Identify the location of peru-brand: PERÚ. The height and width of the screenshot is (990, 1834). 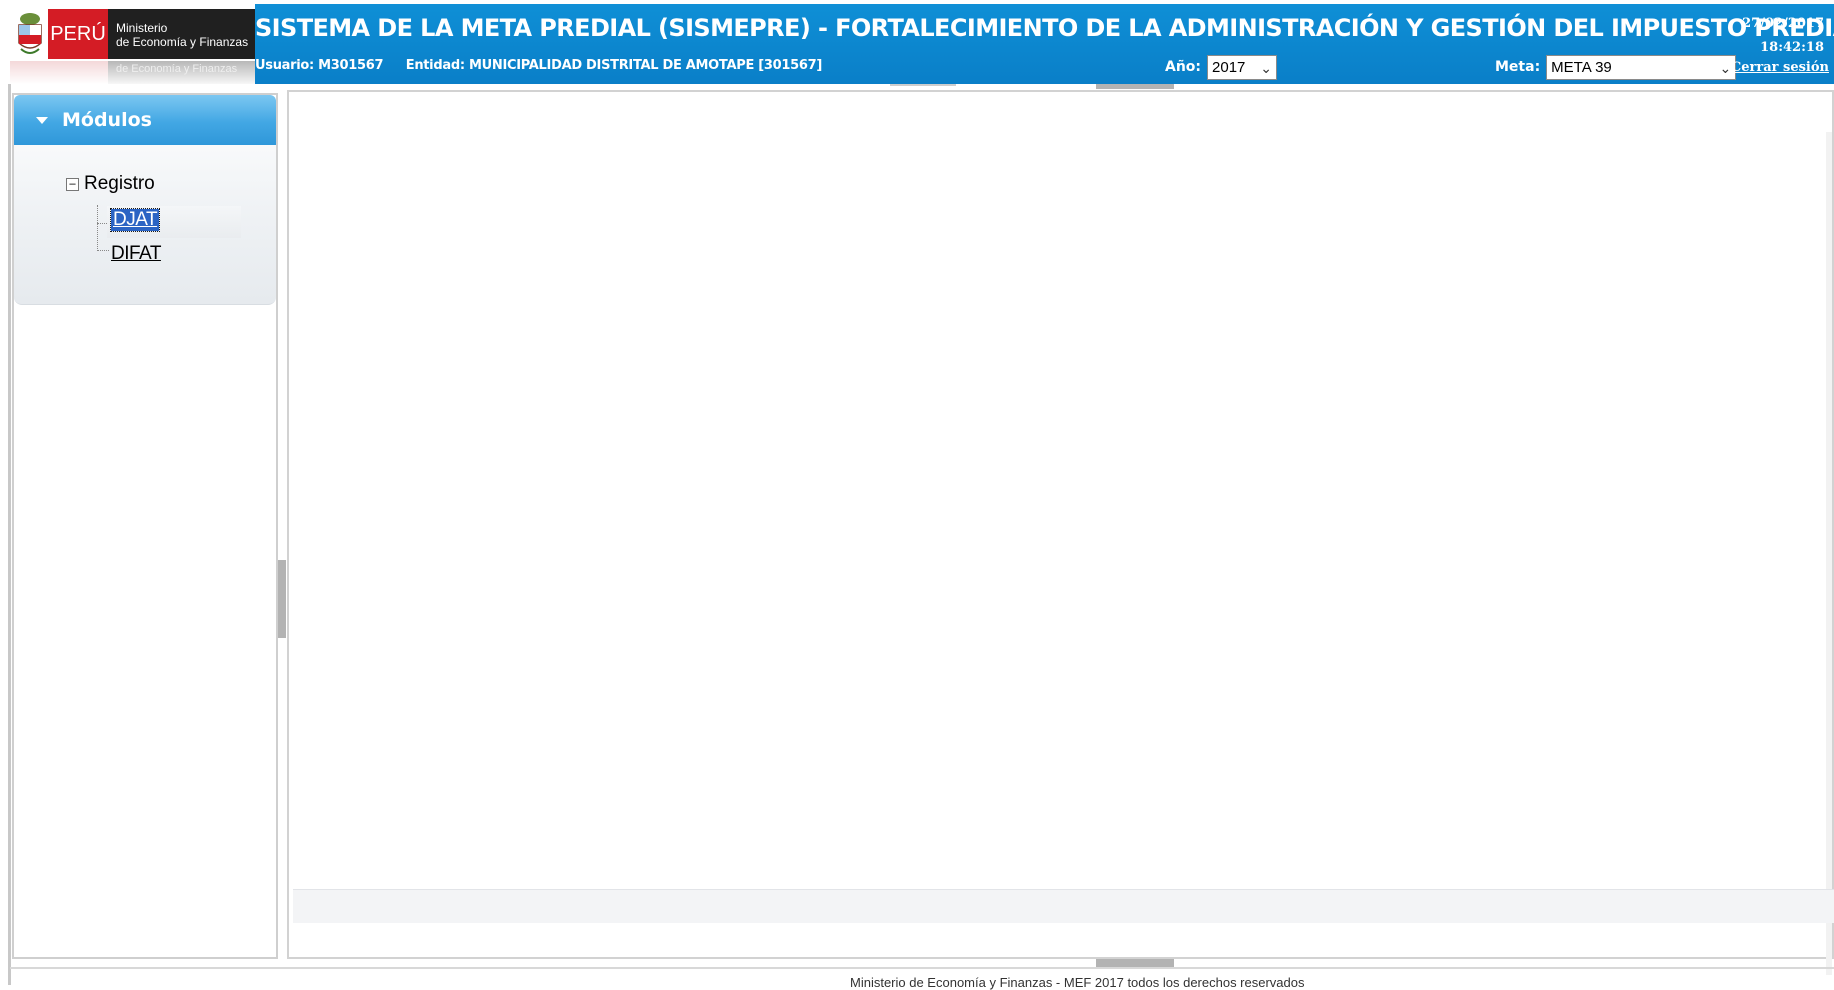
(78, 34).